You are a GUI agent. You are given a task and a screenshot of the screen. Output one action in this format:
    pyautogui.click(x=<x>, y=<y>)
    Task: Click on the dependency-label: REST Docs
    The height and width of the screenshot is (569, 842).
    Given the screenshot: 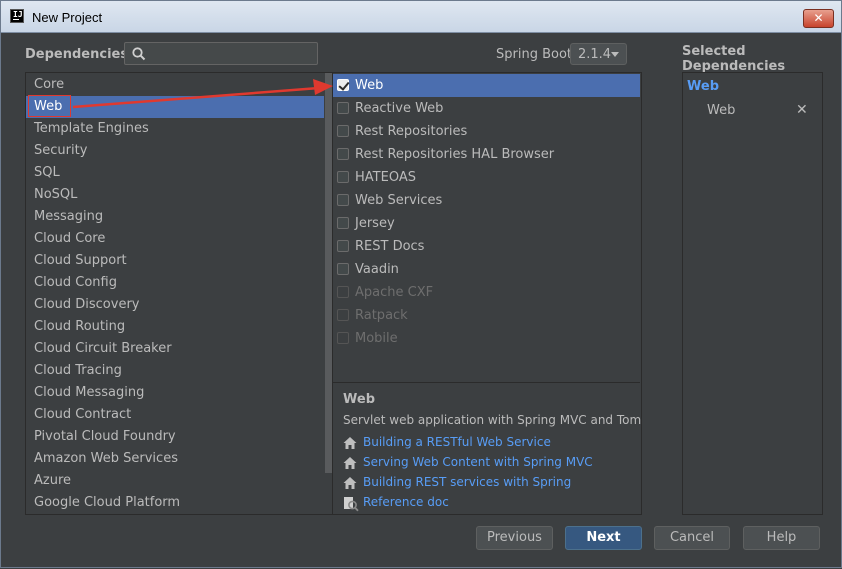 What is the action you would take?
    pyautogui.click(x=390, y=246)
    